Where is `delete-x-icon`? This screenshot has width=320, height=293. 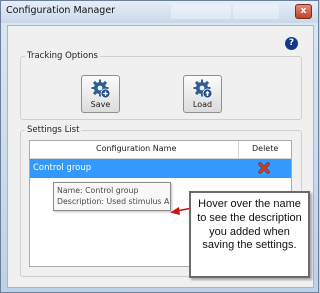
delete-x-icon is located at coordinates (264, 168).